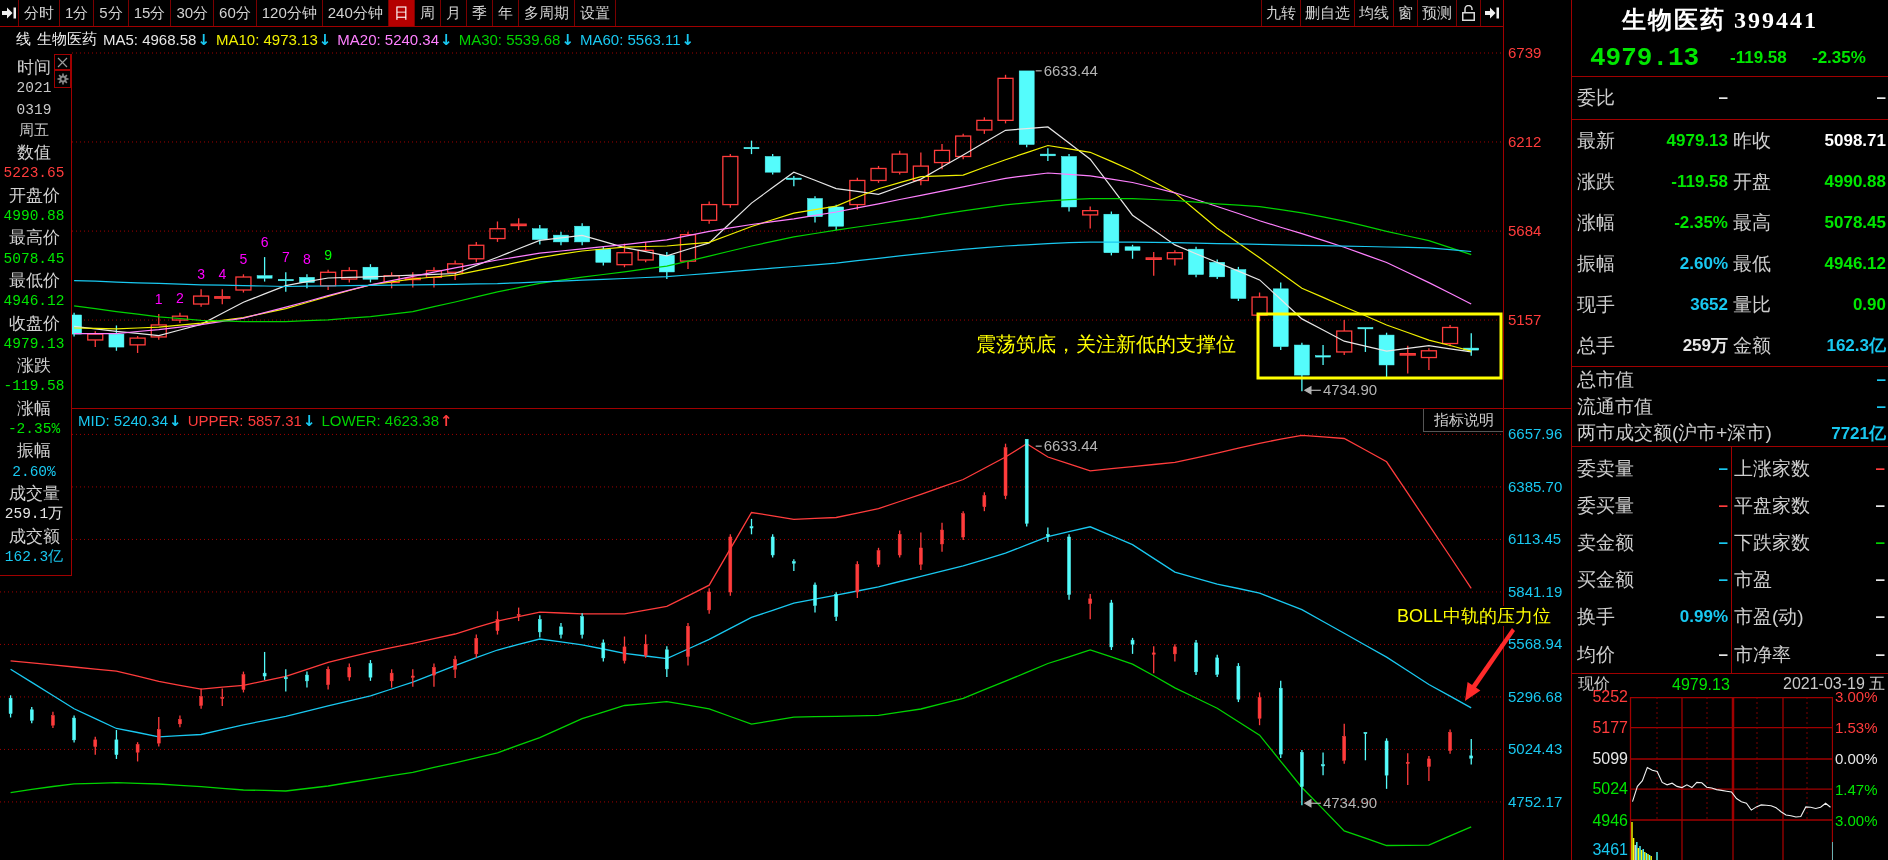 This screenshot has width=1888, height=860. What do you see at coordinates (34, 217) in the screenshot?
I see `field-value: 4990.88` at bounding box center [34, 217].